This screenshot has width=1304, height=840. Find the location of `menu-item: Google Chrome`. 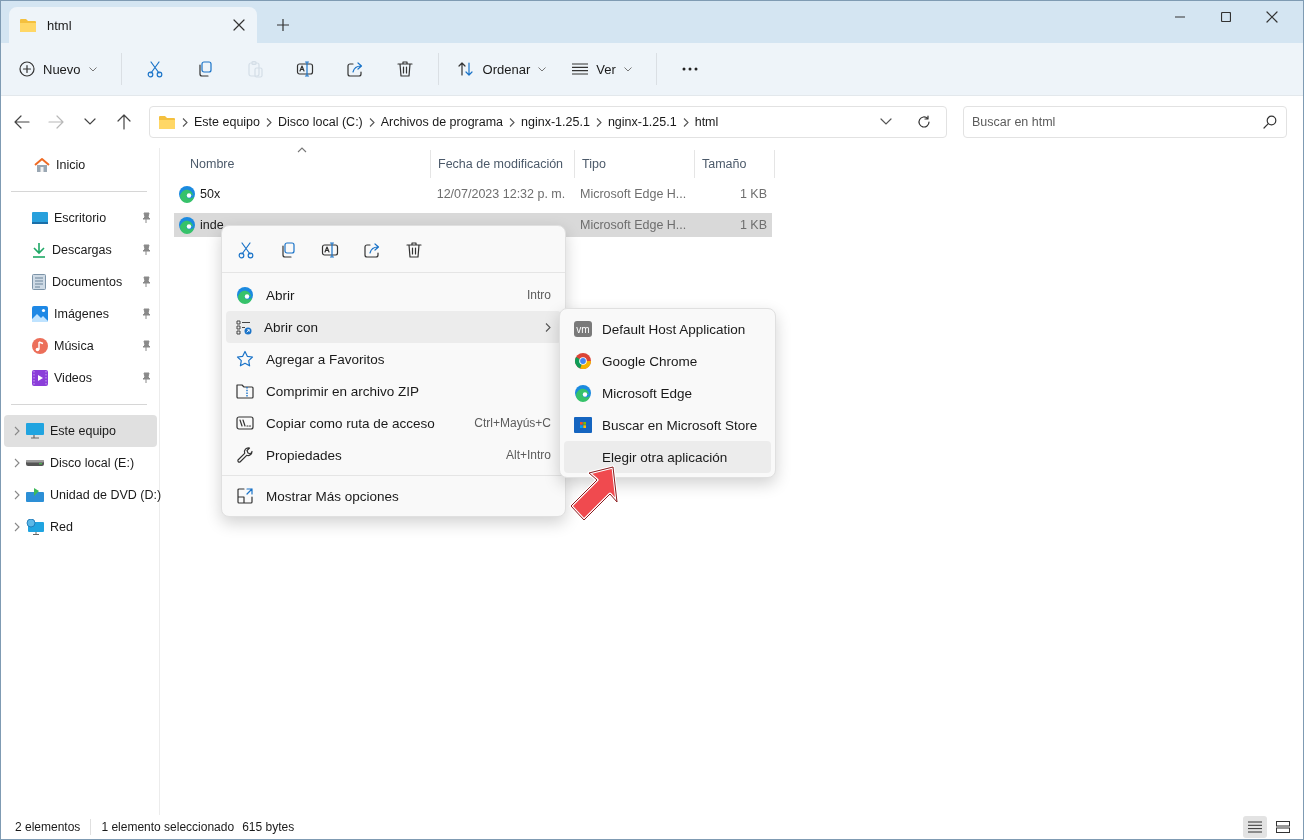

menu-item: Google Chrome is located at coordinates (667, 361).